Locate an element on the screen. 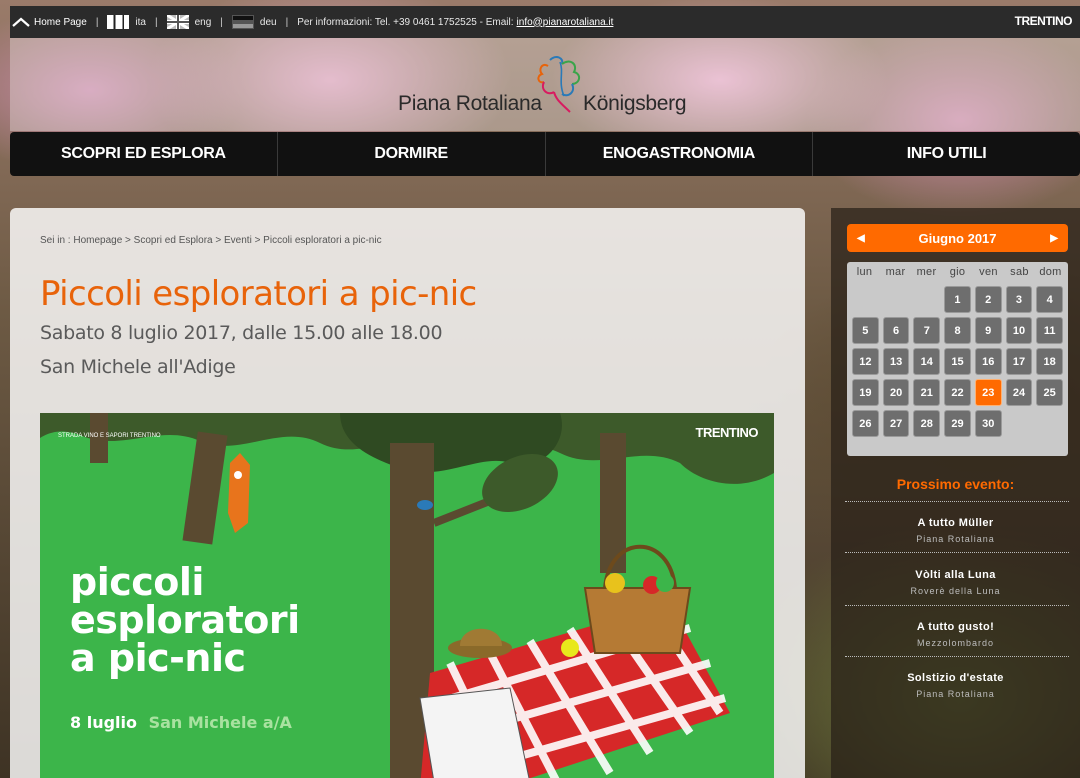 The height and width of the screenshot is (778, 1080). calendar-day: 10 is located at coordinates (1019, 330).